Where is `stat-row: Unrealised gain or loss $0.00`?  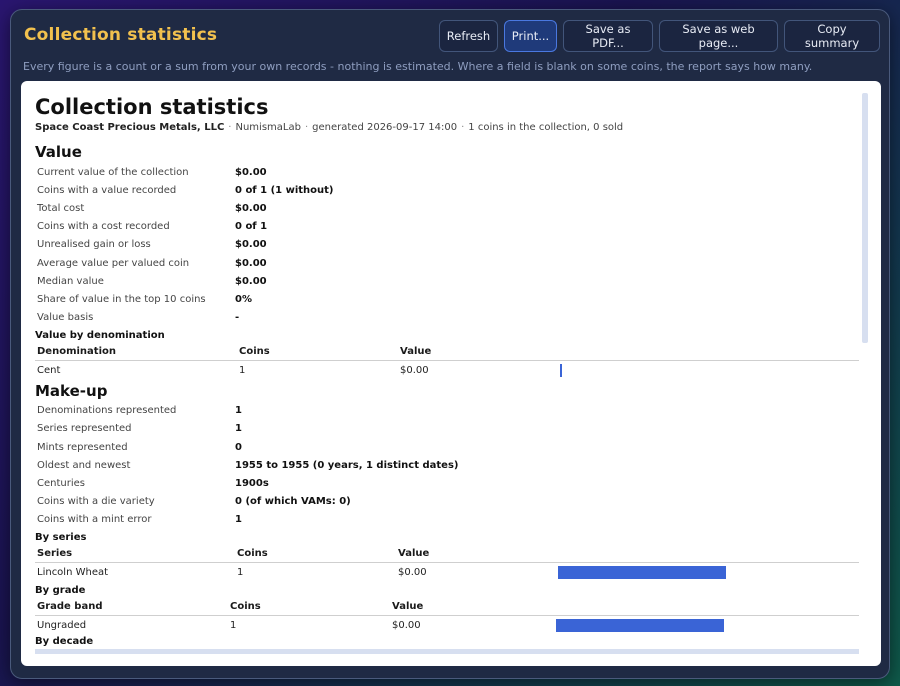 stat-row: Unrealised gain or loss $0.00 is located at coordinates (447, 245).